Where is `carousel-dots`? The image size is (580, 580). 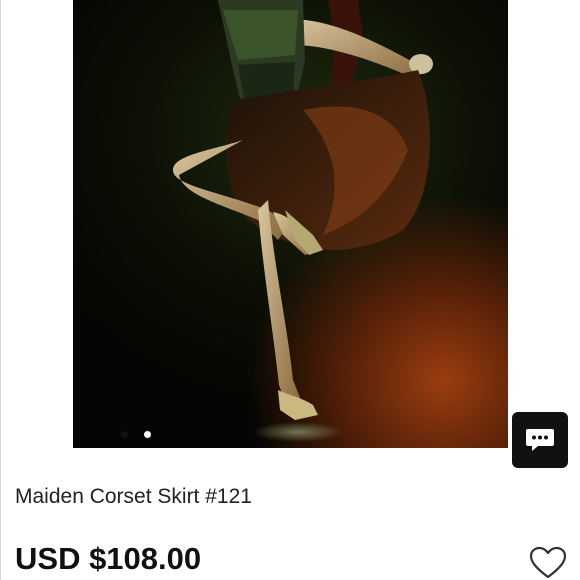
carousel-dots is located at coordinates (137, 436).